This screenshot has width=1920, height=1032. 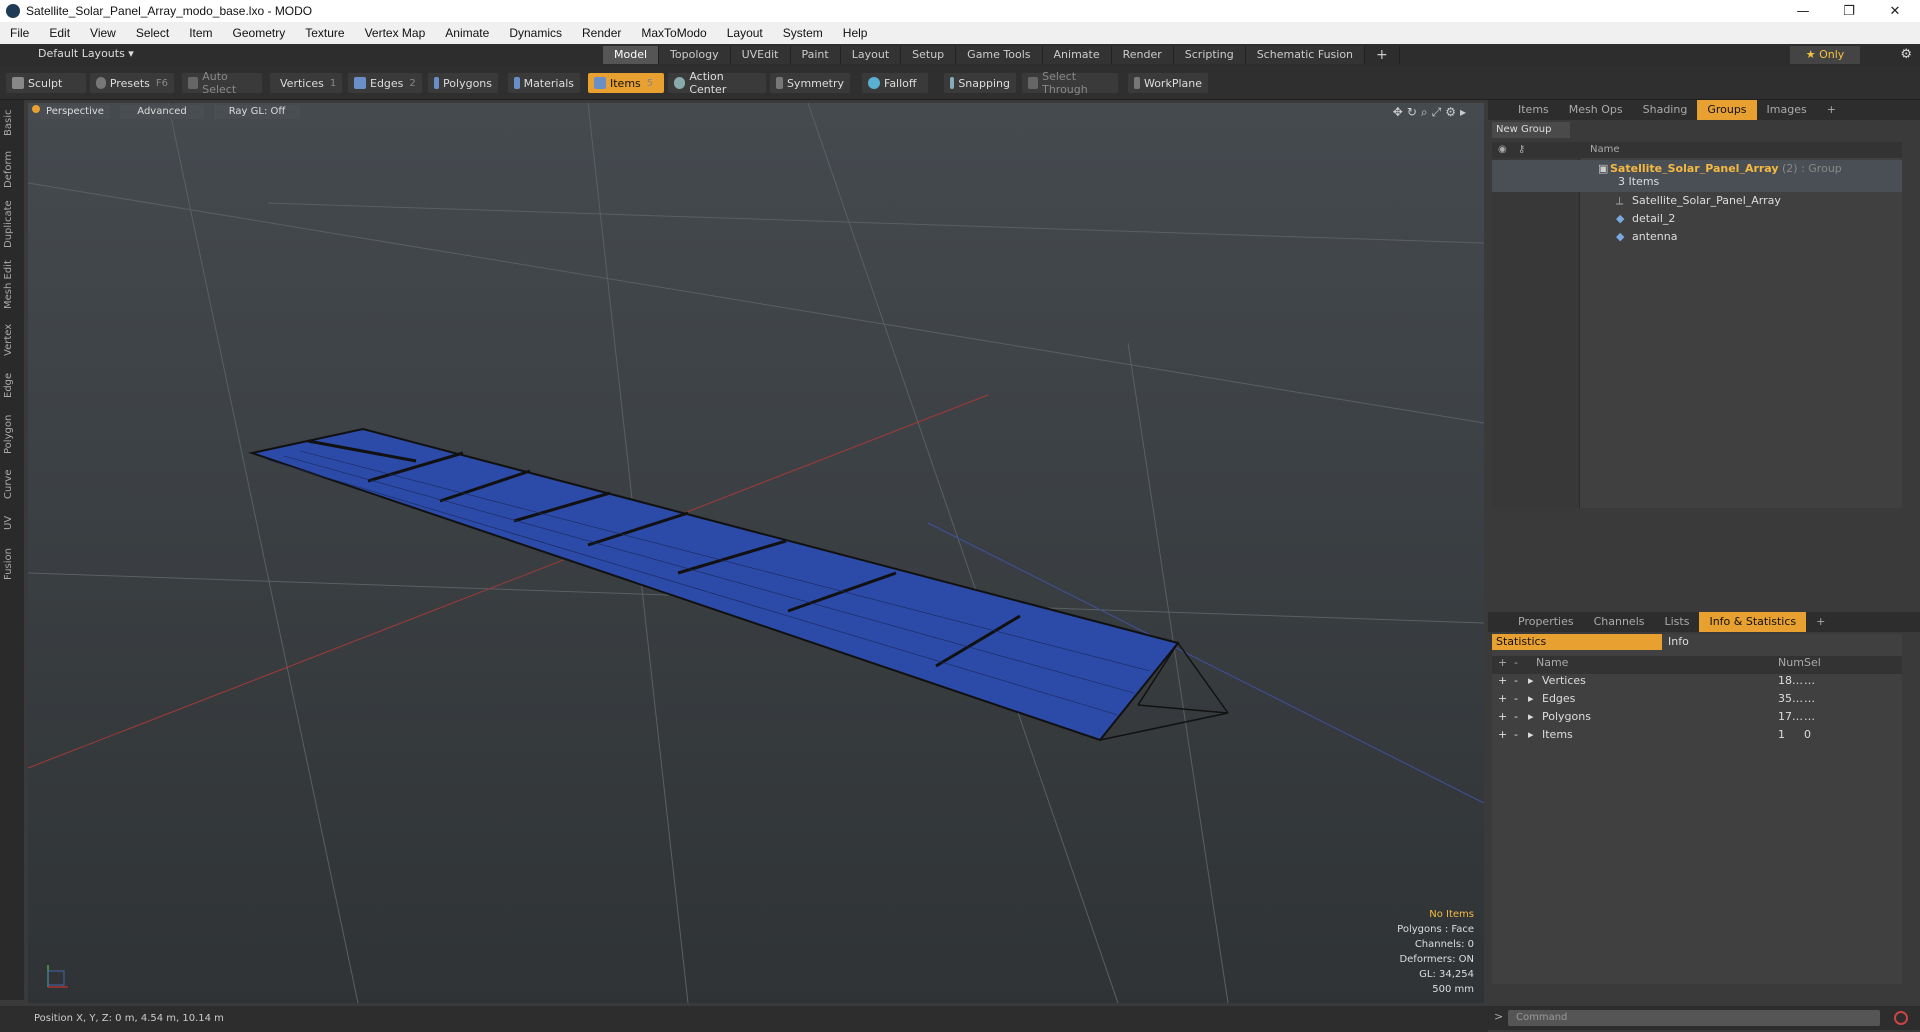 What do you see at coordinates (467, 33) in the screenshot?
I see `menu-animate: Animate` at bounding box center [467, 33].